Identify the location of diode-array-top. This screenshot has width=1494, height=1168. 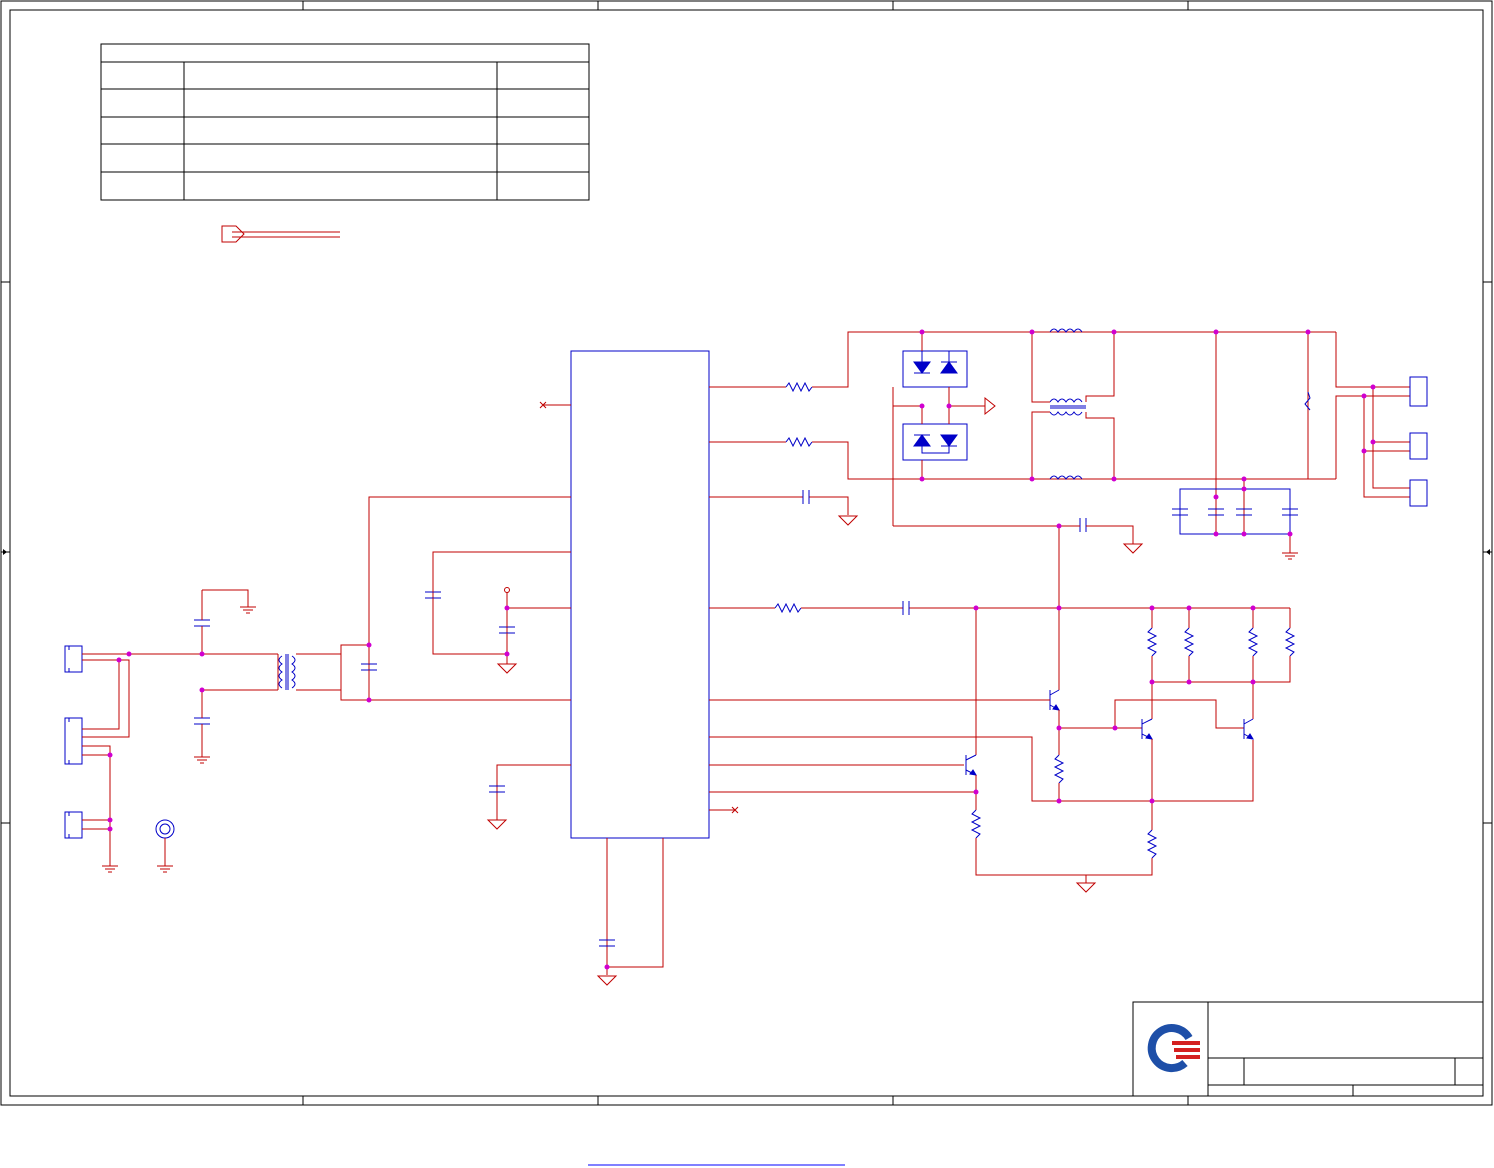
(935, 369).